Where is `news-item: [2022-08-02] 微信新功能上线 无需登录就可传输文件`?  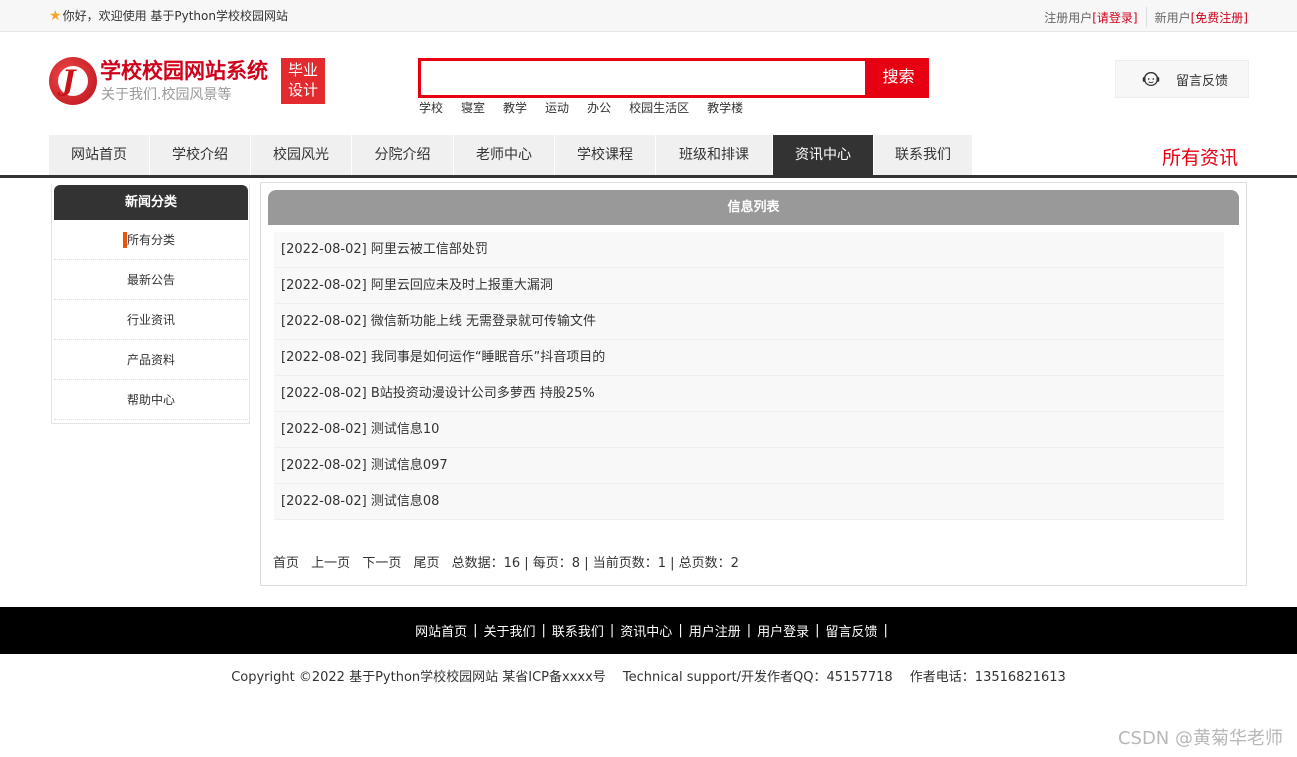 news-item: [2022-08-02] 微信新功能上线 无需登录就可传输文件 is located at coordinates (749, 322).